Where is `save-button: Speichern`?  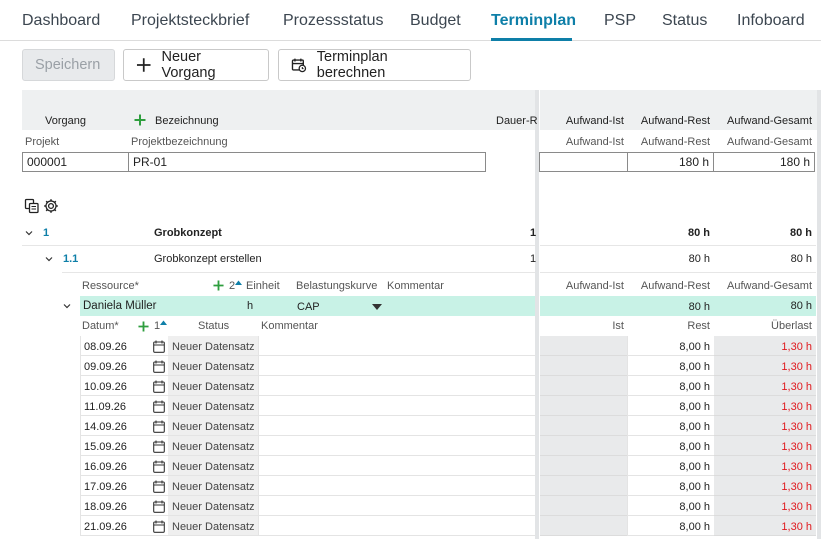
save-button: Speichern is located at coordinates (68, 65).